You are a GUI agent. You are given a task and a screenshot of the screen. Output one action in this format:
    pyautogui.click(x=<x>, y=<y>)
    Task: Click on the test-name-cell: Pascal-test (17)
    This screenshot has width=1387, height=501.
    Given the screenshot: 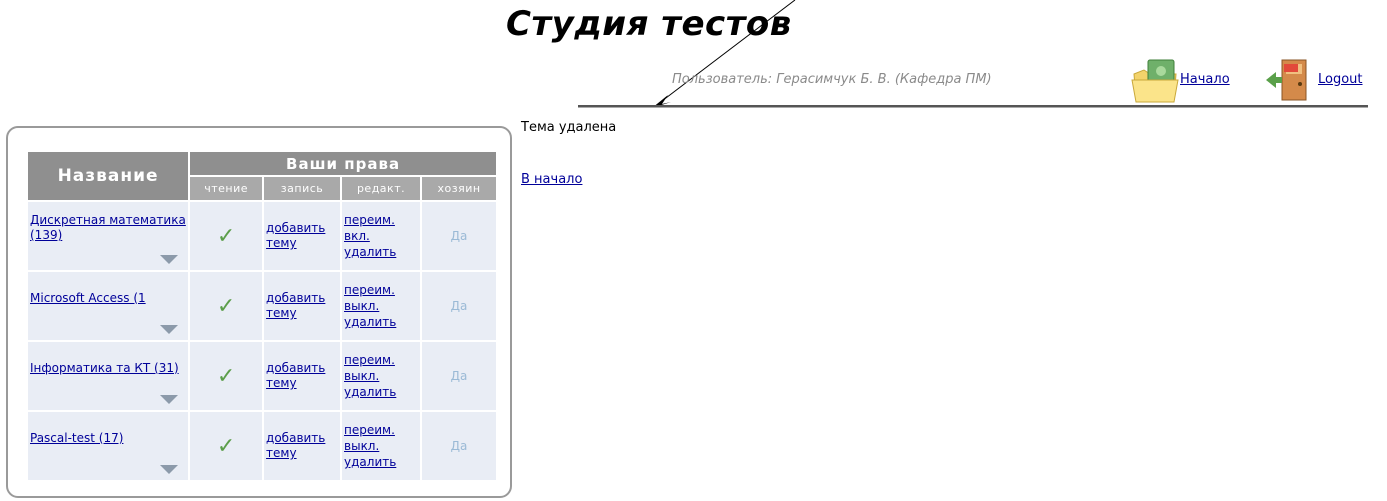 What is the action you would take?
    pyautogui.click(x=108, y=446)
    